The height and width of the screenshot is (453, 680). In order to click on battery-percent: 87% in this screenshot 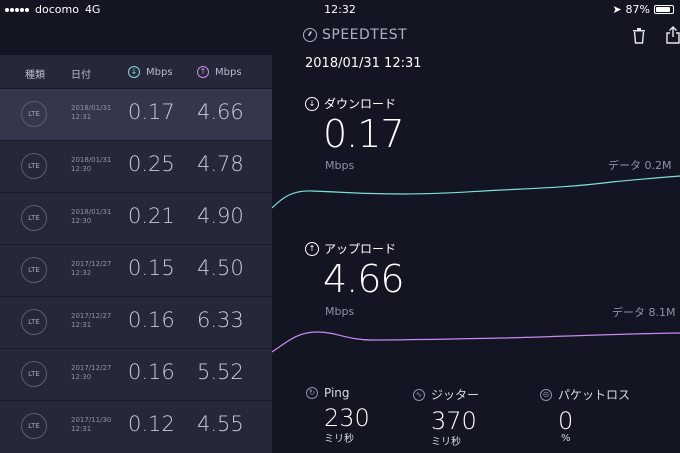, I will do `click(637, 9)`.